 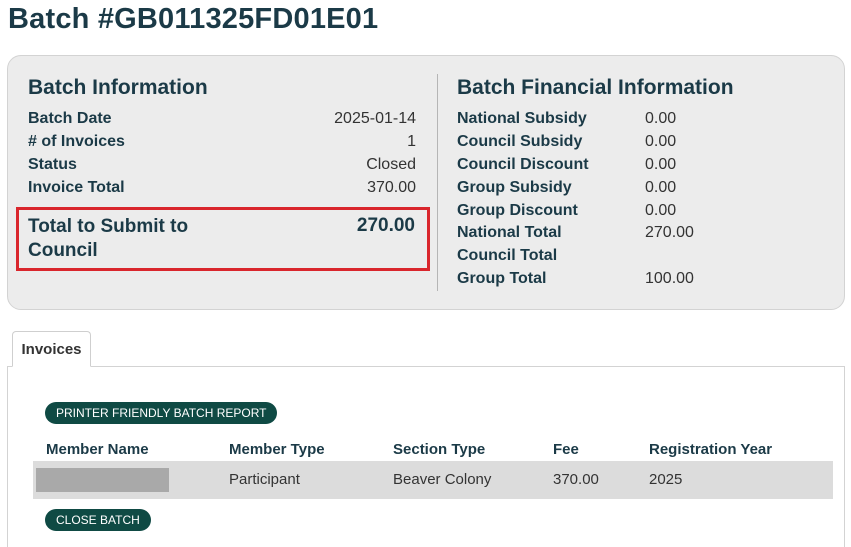 What do you see at coordinates (222, 119) in the screenshot?
I see `batch-date-row: Batch Date 2025-01-14` at bounding box center [222, 119].